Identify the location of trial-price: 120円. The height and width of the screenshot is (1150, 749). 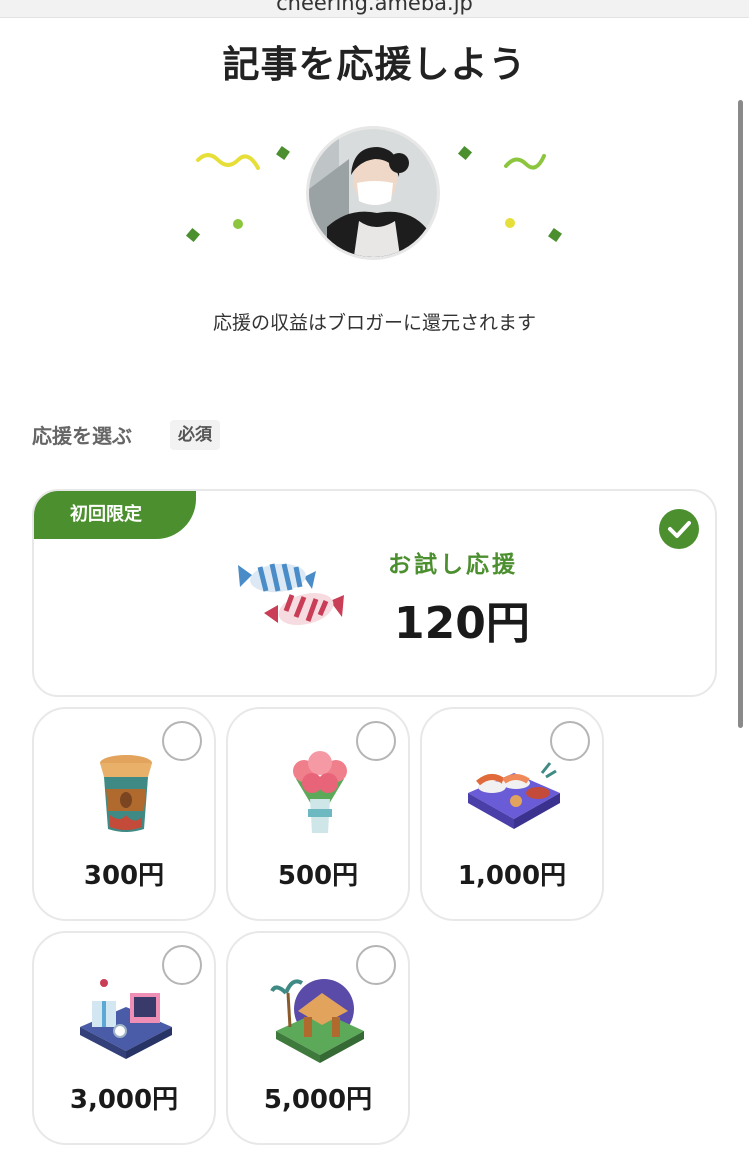
(462, 623).